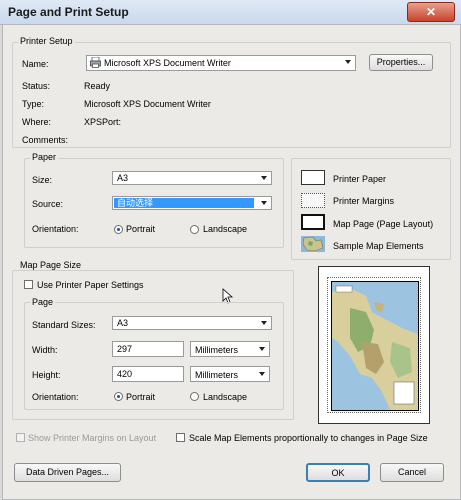 The height and width of the screenshot is (500, 461). What do you see at coordinates (383, 224) in the screenshot?
I see `legend-map-page: Map Page (Page Layout)` at bounding box center [383, 224].